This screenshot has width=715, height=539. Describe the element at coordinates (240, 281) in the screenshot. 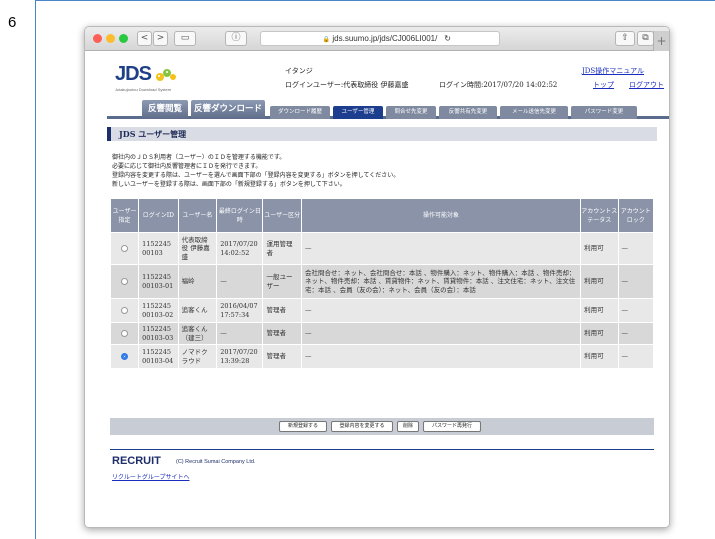

I see `last-login-cell: —` at that location.